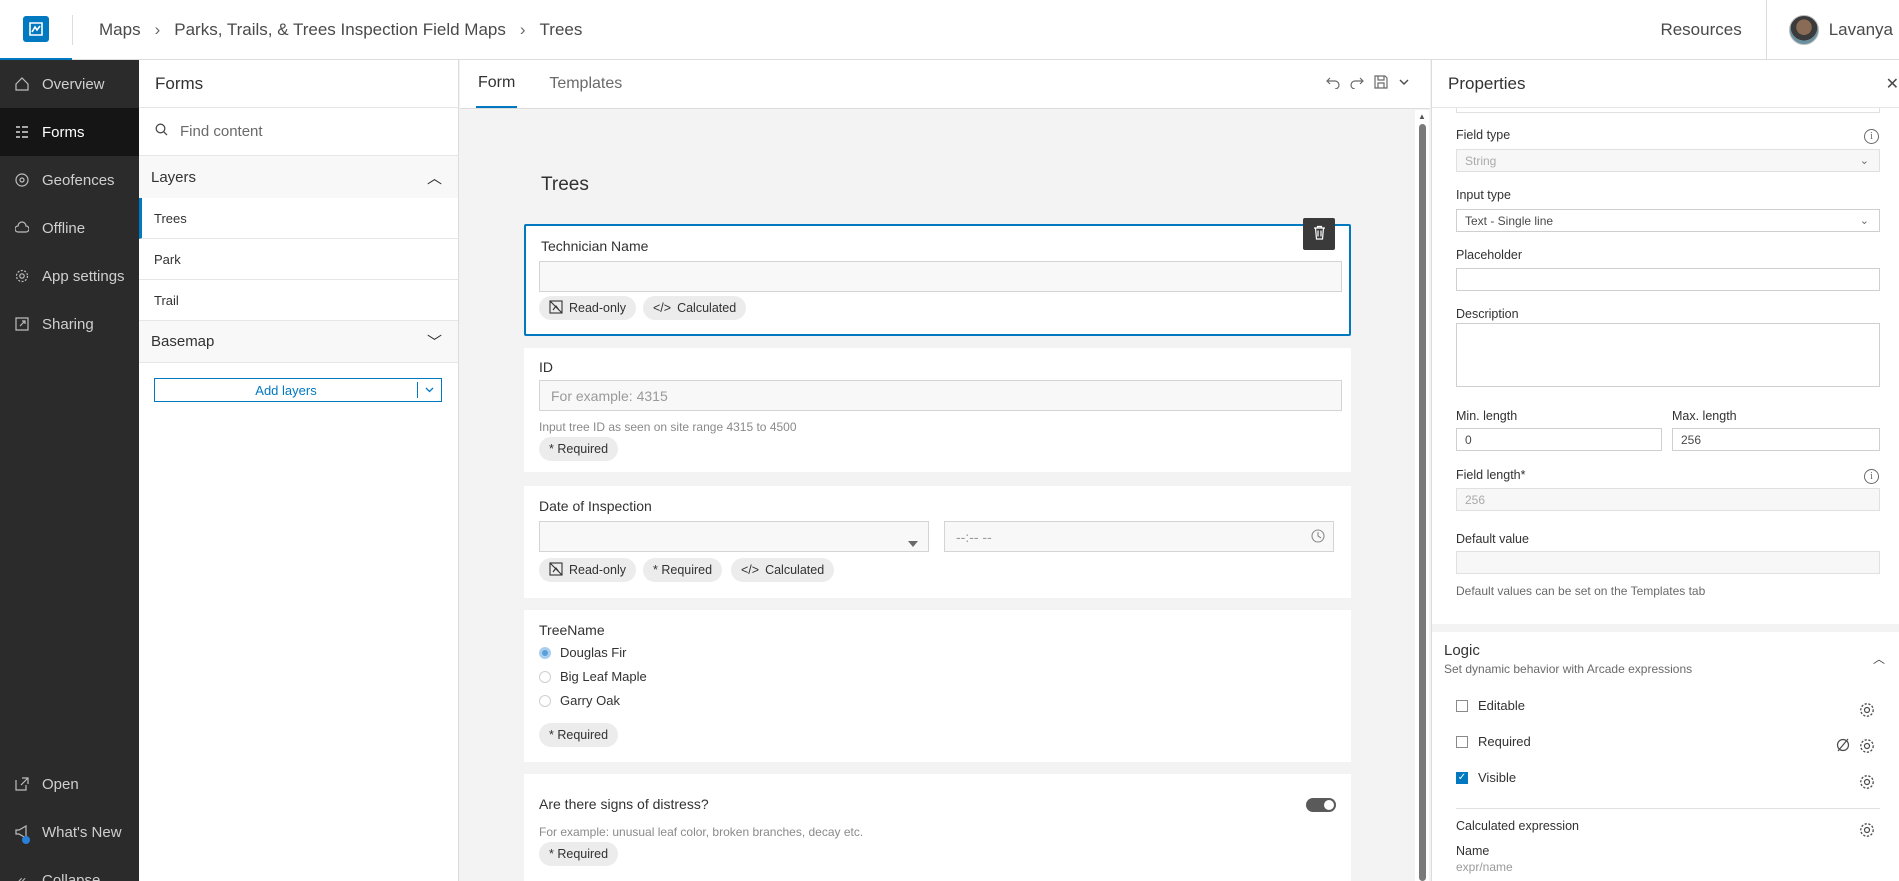 Image resolution: width=1899 pixels, height=881 pixels. Describe the element at coordinates (579, 735) in the screenshot. I see `chip-label: * Required` at that location.